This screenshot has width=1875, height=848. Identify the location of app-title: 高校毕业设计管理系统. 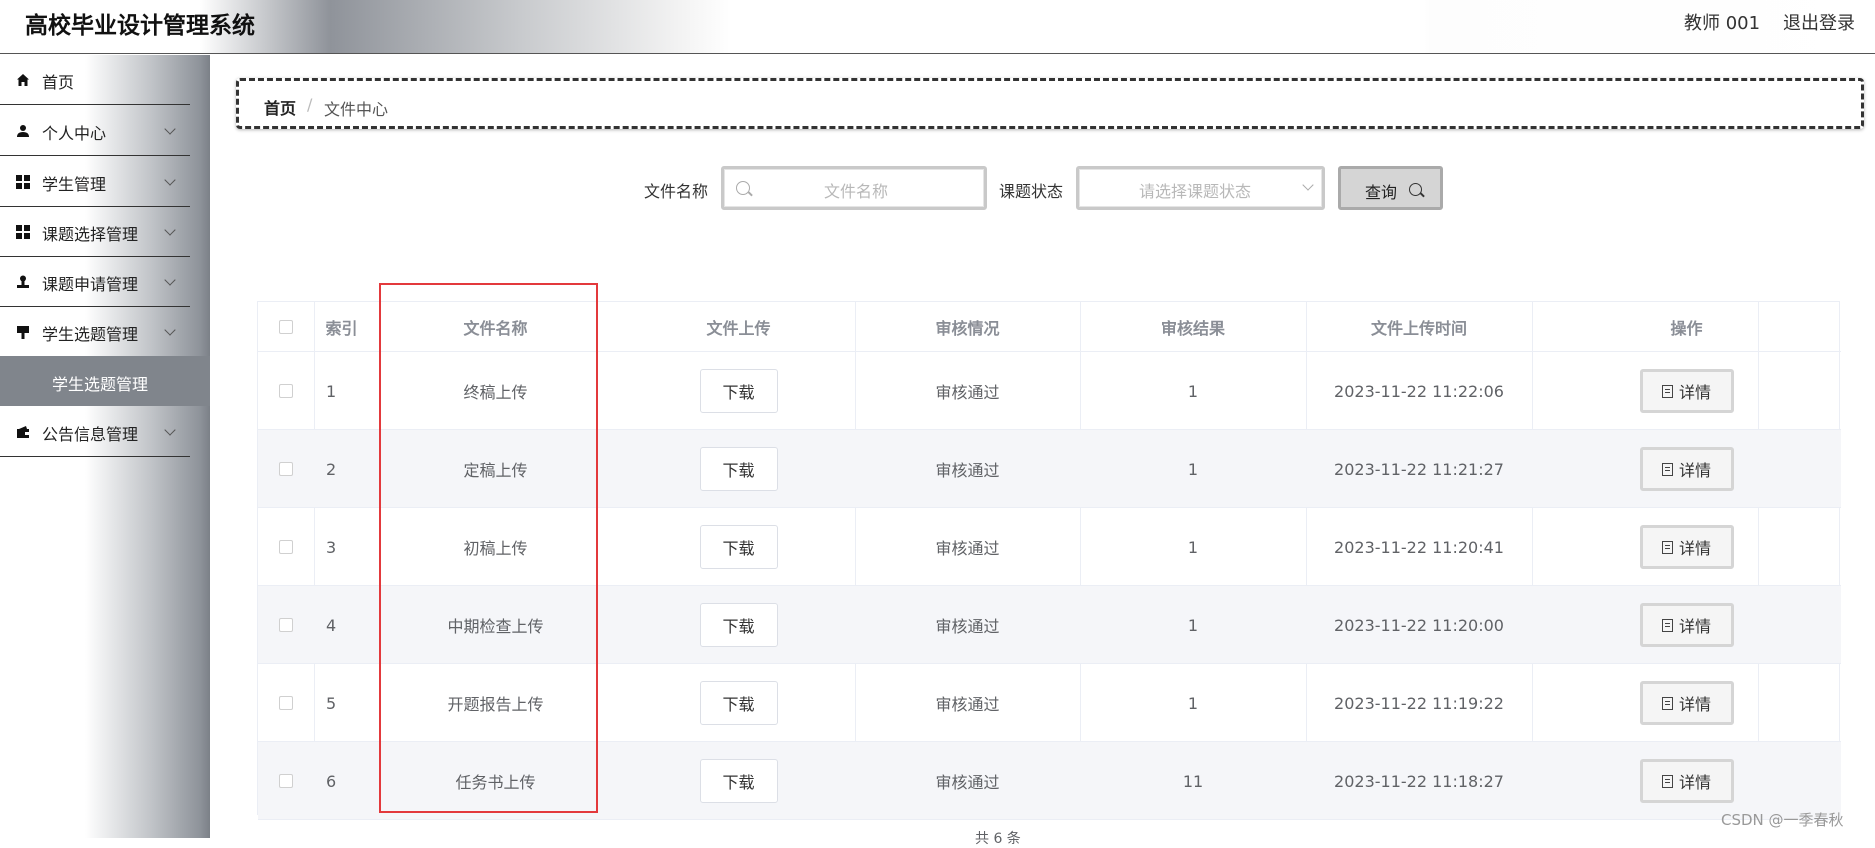
(140, 26).